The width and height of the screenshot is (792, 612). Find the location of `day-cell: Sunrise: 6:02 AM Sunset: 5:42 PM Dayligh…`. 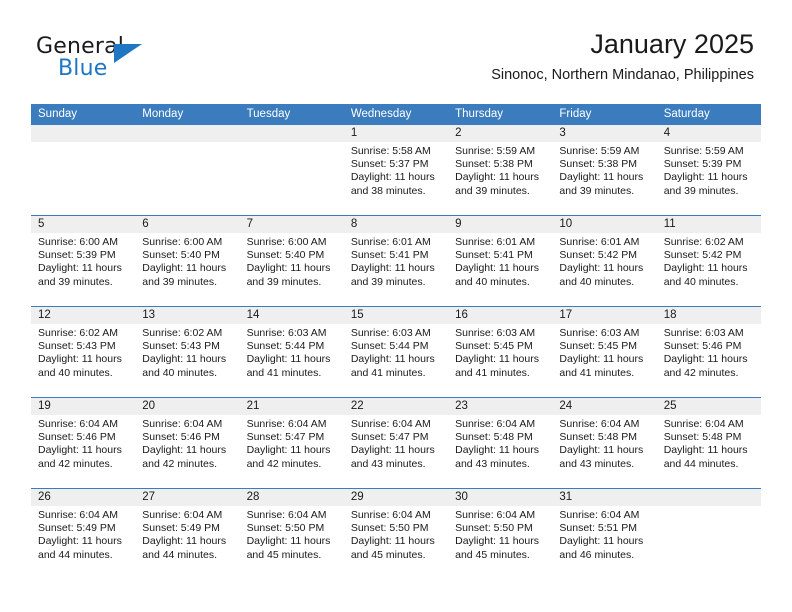

day-cell: Sunrise: 6:02 AM Sunset: 5:42 PM Dayligh… is located at coordinates (709, 269).